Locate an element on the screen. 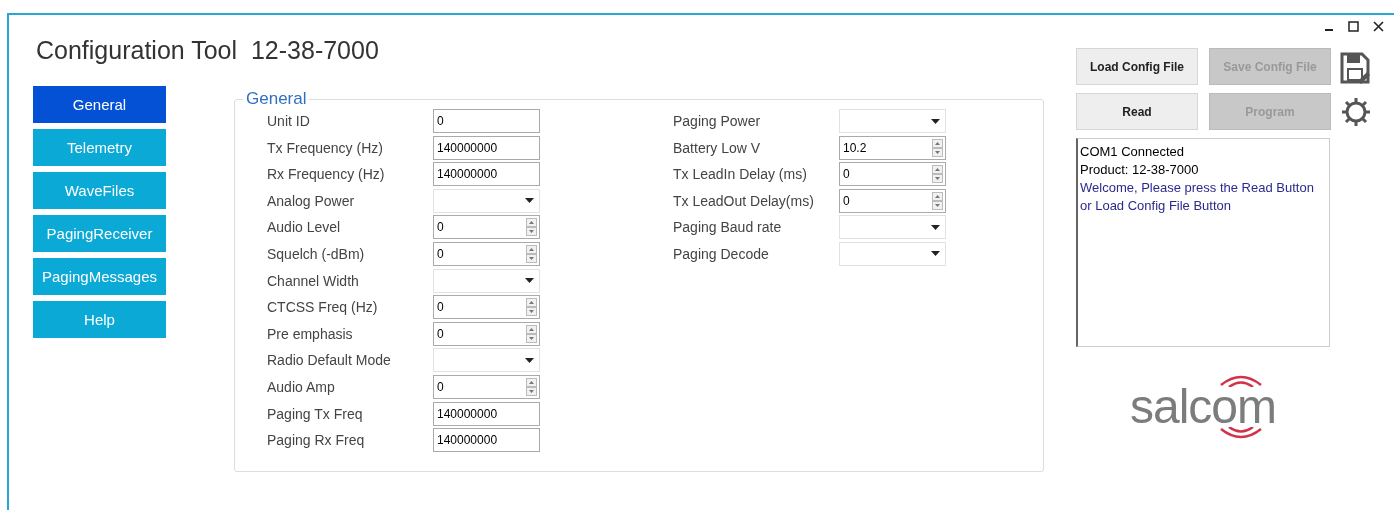 The width and height of the screenshot is (1394, 510). field-label: Unit ID is located at coordinates (289, 121).